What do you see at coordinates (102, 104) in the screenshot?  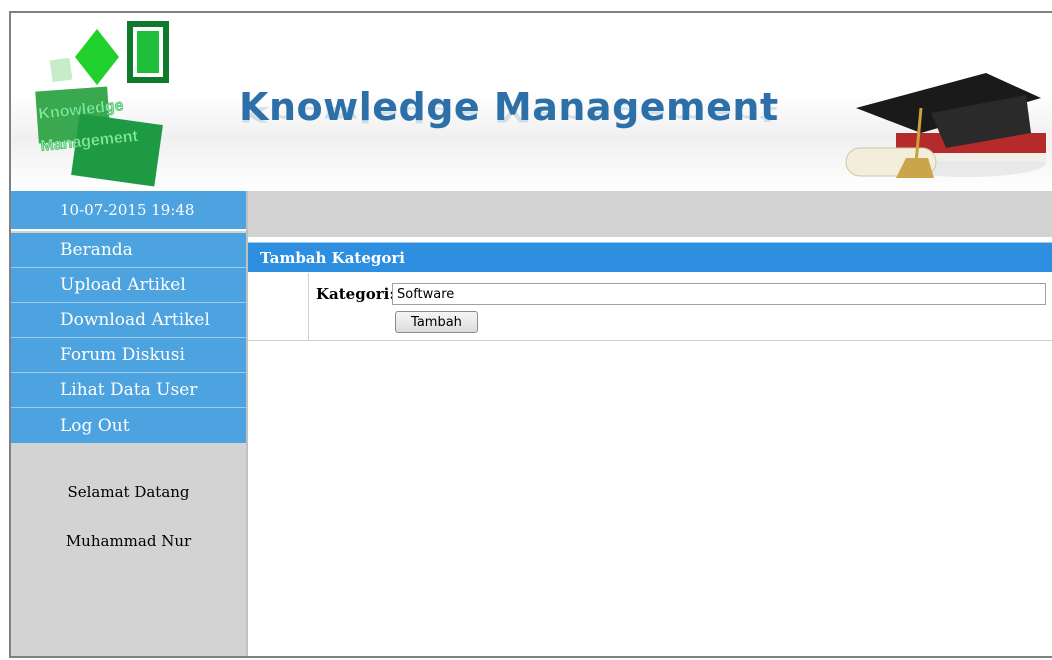 I see `knowledge-management-logo: Knowledge Management` at bounding box center [102, 104].